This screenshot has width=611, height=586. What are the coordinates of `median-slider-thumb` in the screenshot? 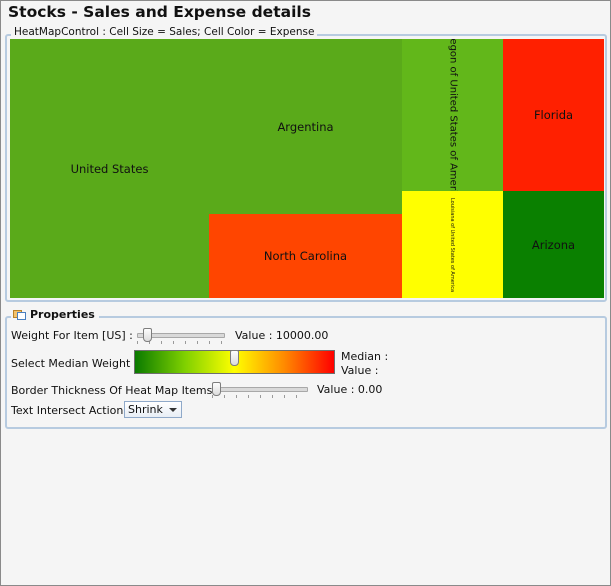 It's located at (234, 358).